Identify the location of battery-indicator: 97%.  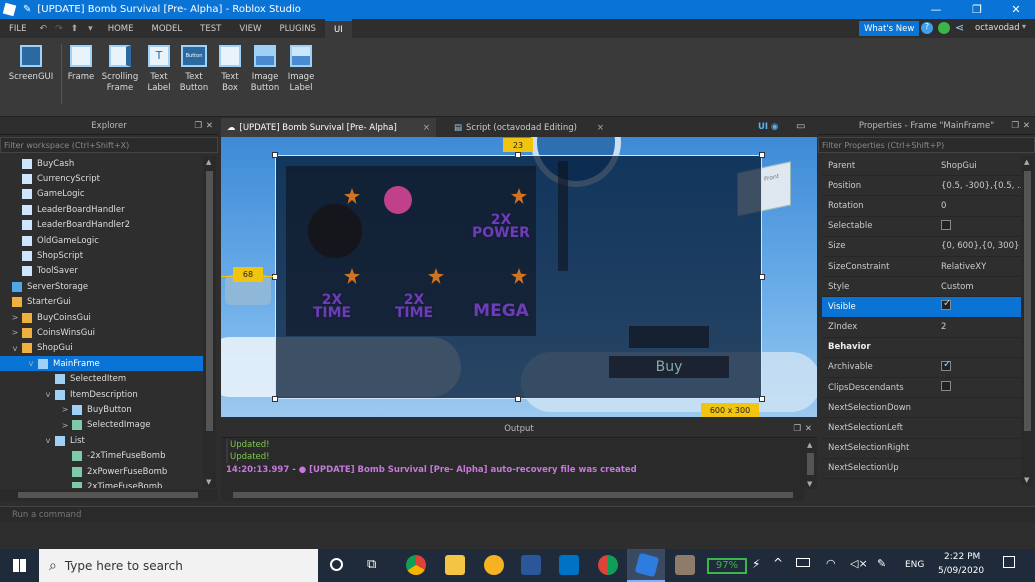
(727, 566).